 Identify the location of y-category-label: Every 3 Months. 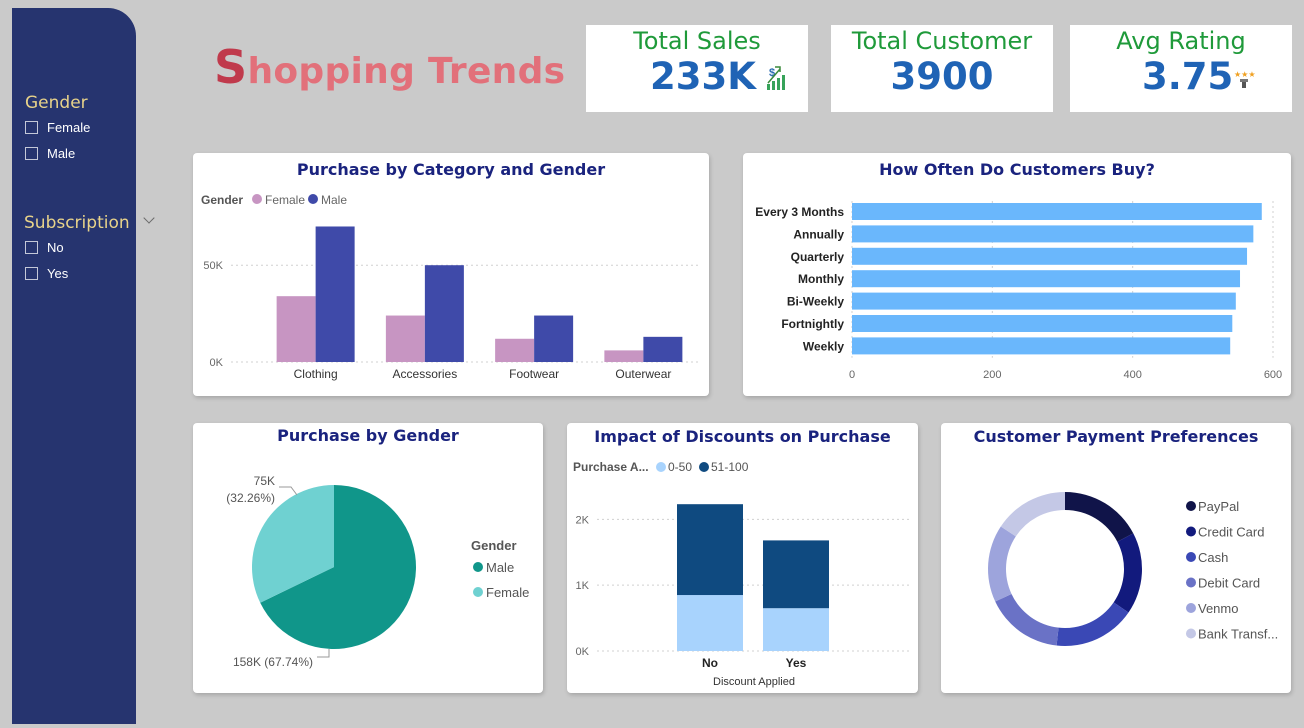
(799, 212).